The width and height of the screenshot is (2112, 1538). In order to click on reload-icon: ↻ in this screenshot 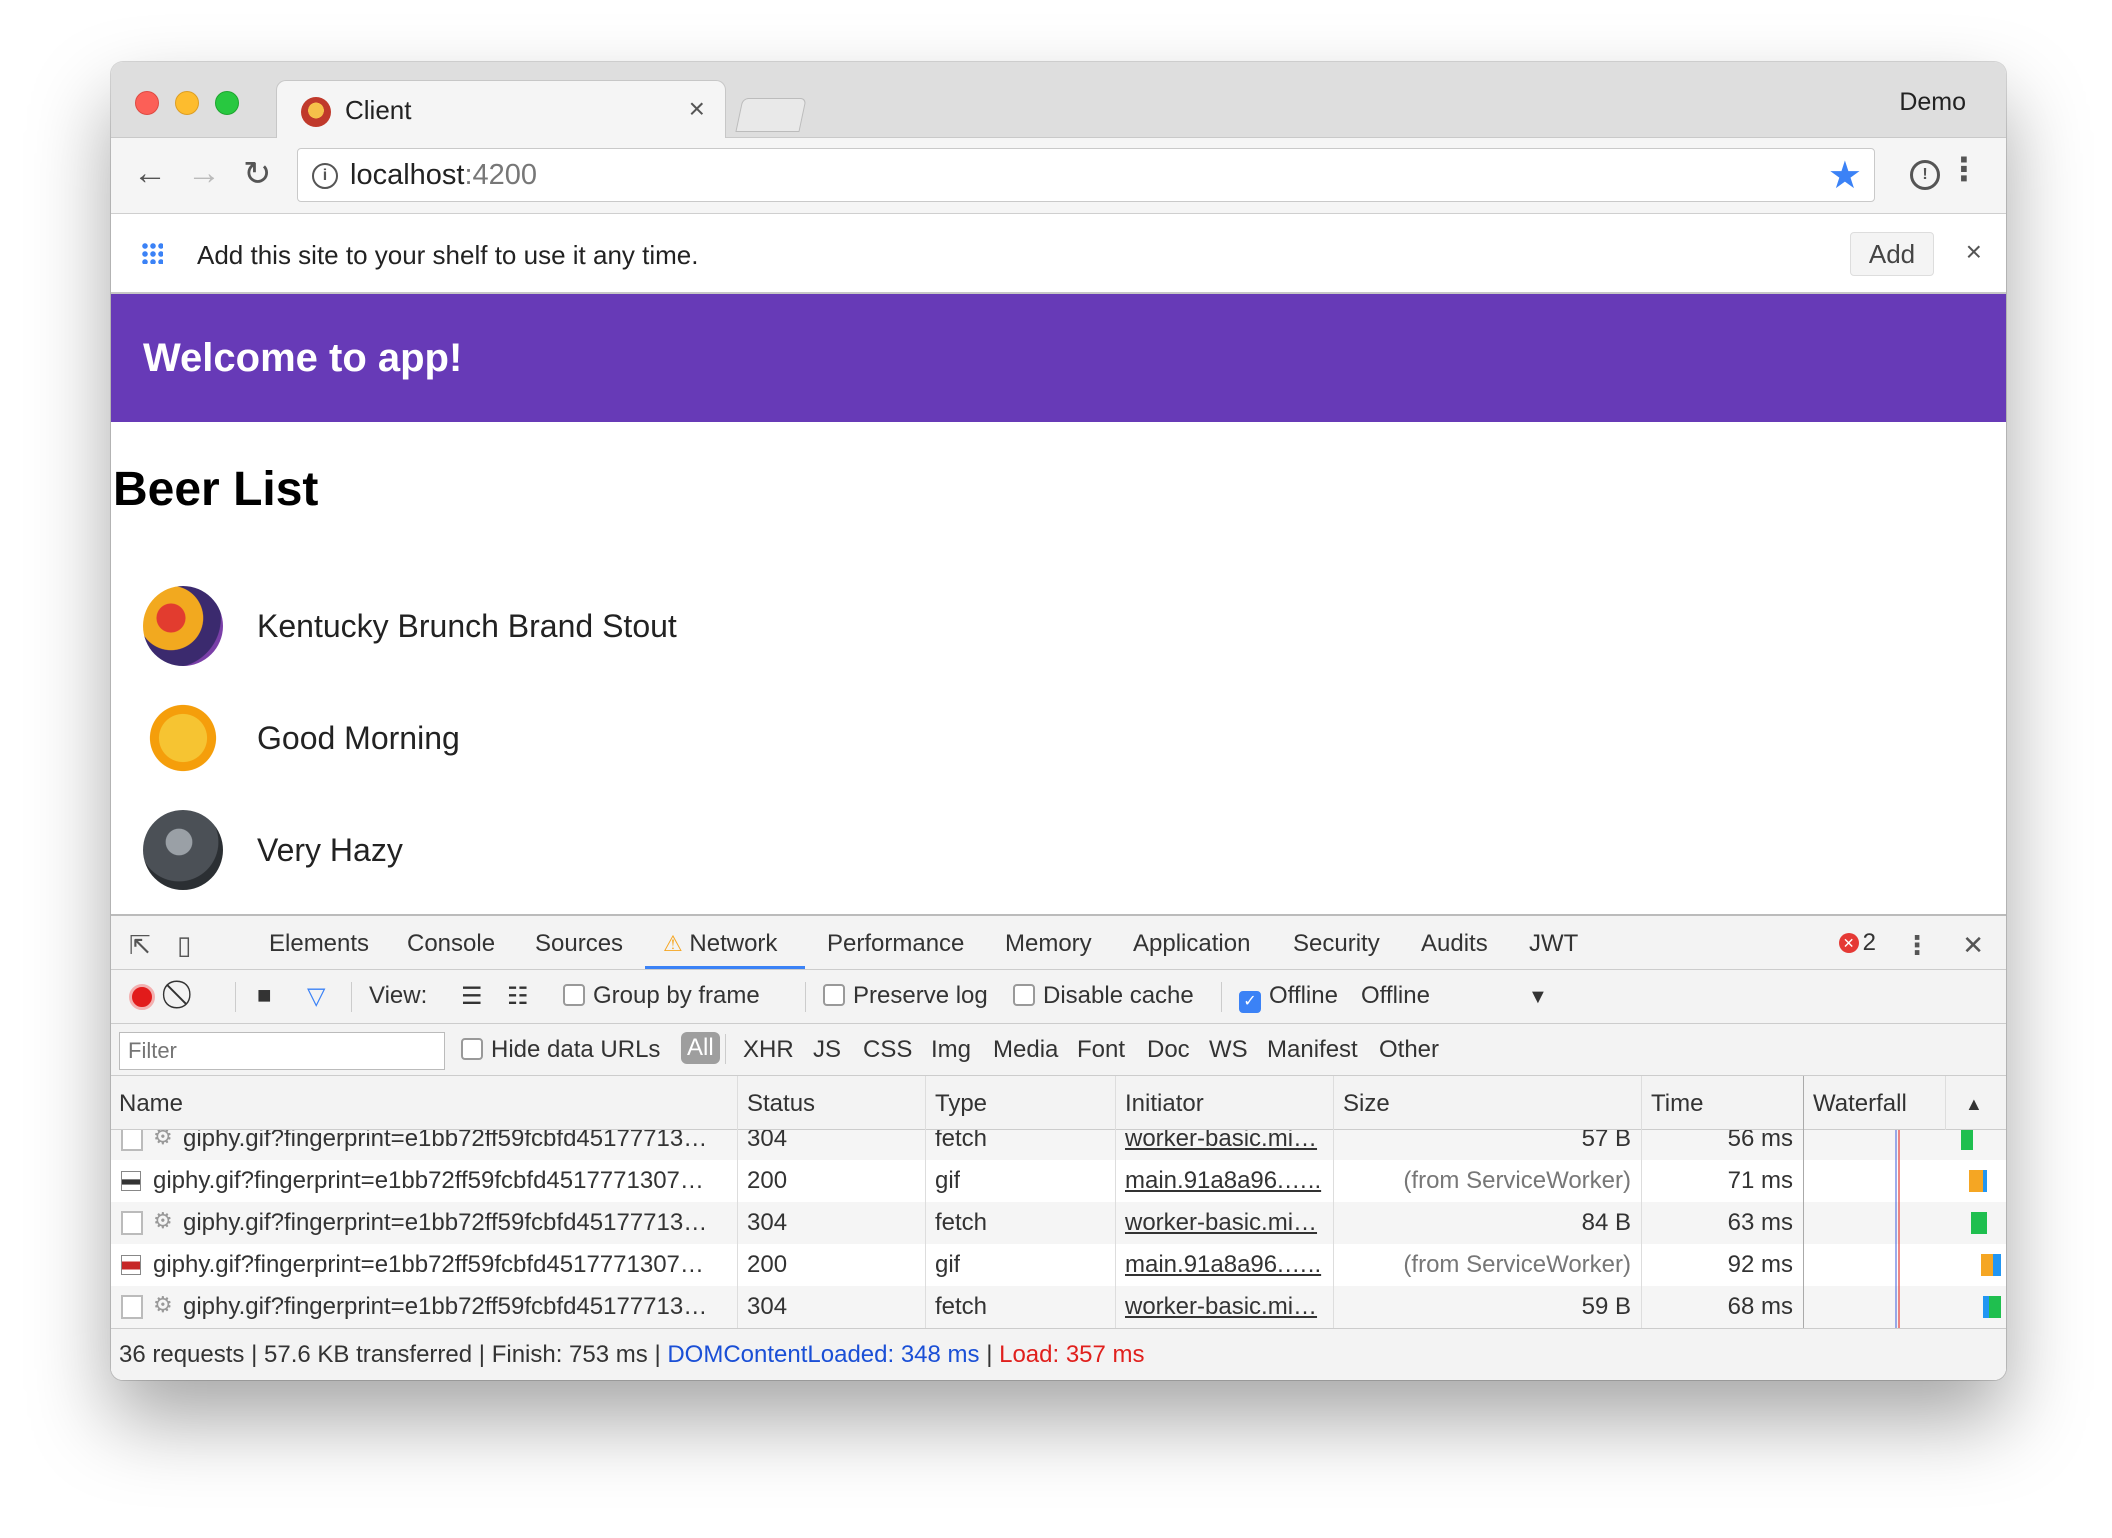, I will do `click(257, 174)`.